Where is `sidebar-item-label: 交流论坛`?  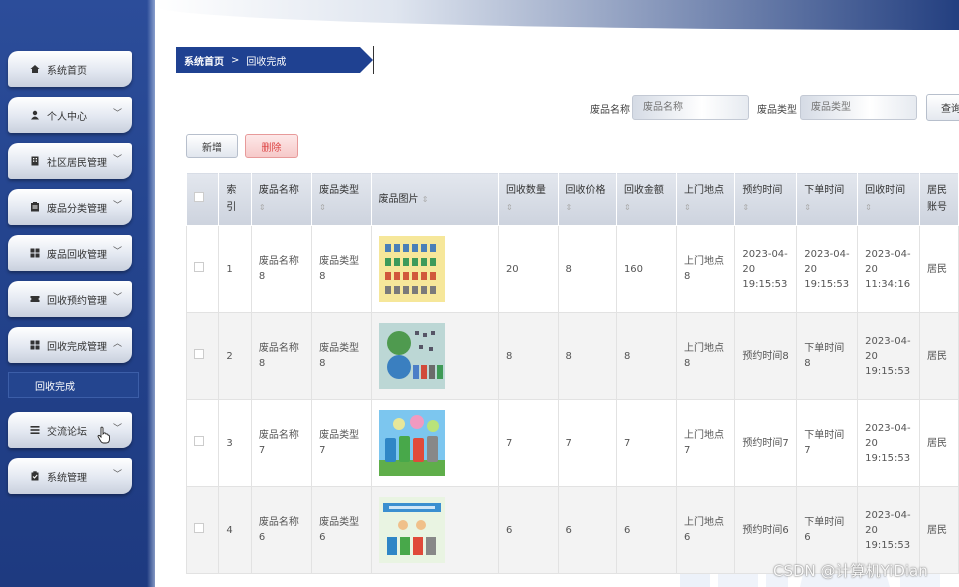
sidebar-item-label: 交流论坛 is located at coordinates (67, 432).